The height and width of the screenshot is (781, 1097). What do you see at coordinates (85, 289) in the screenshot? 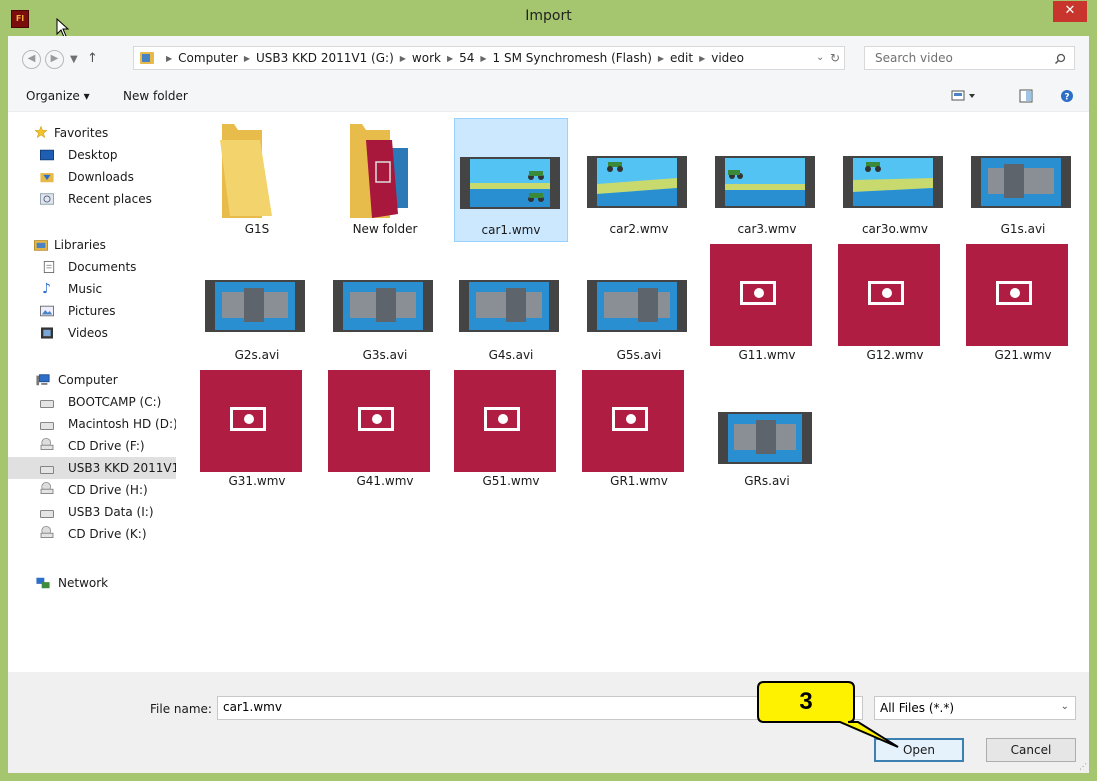
I see `nav-label: Music` at bounding box center [85, 289].